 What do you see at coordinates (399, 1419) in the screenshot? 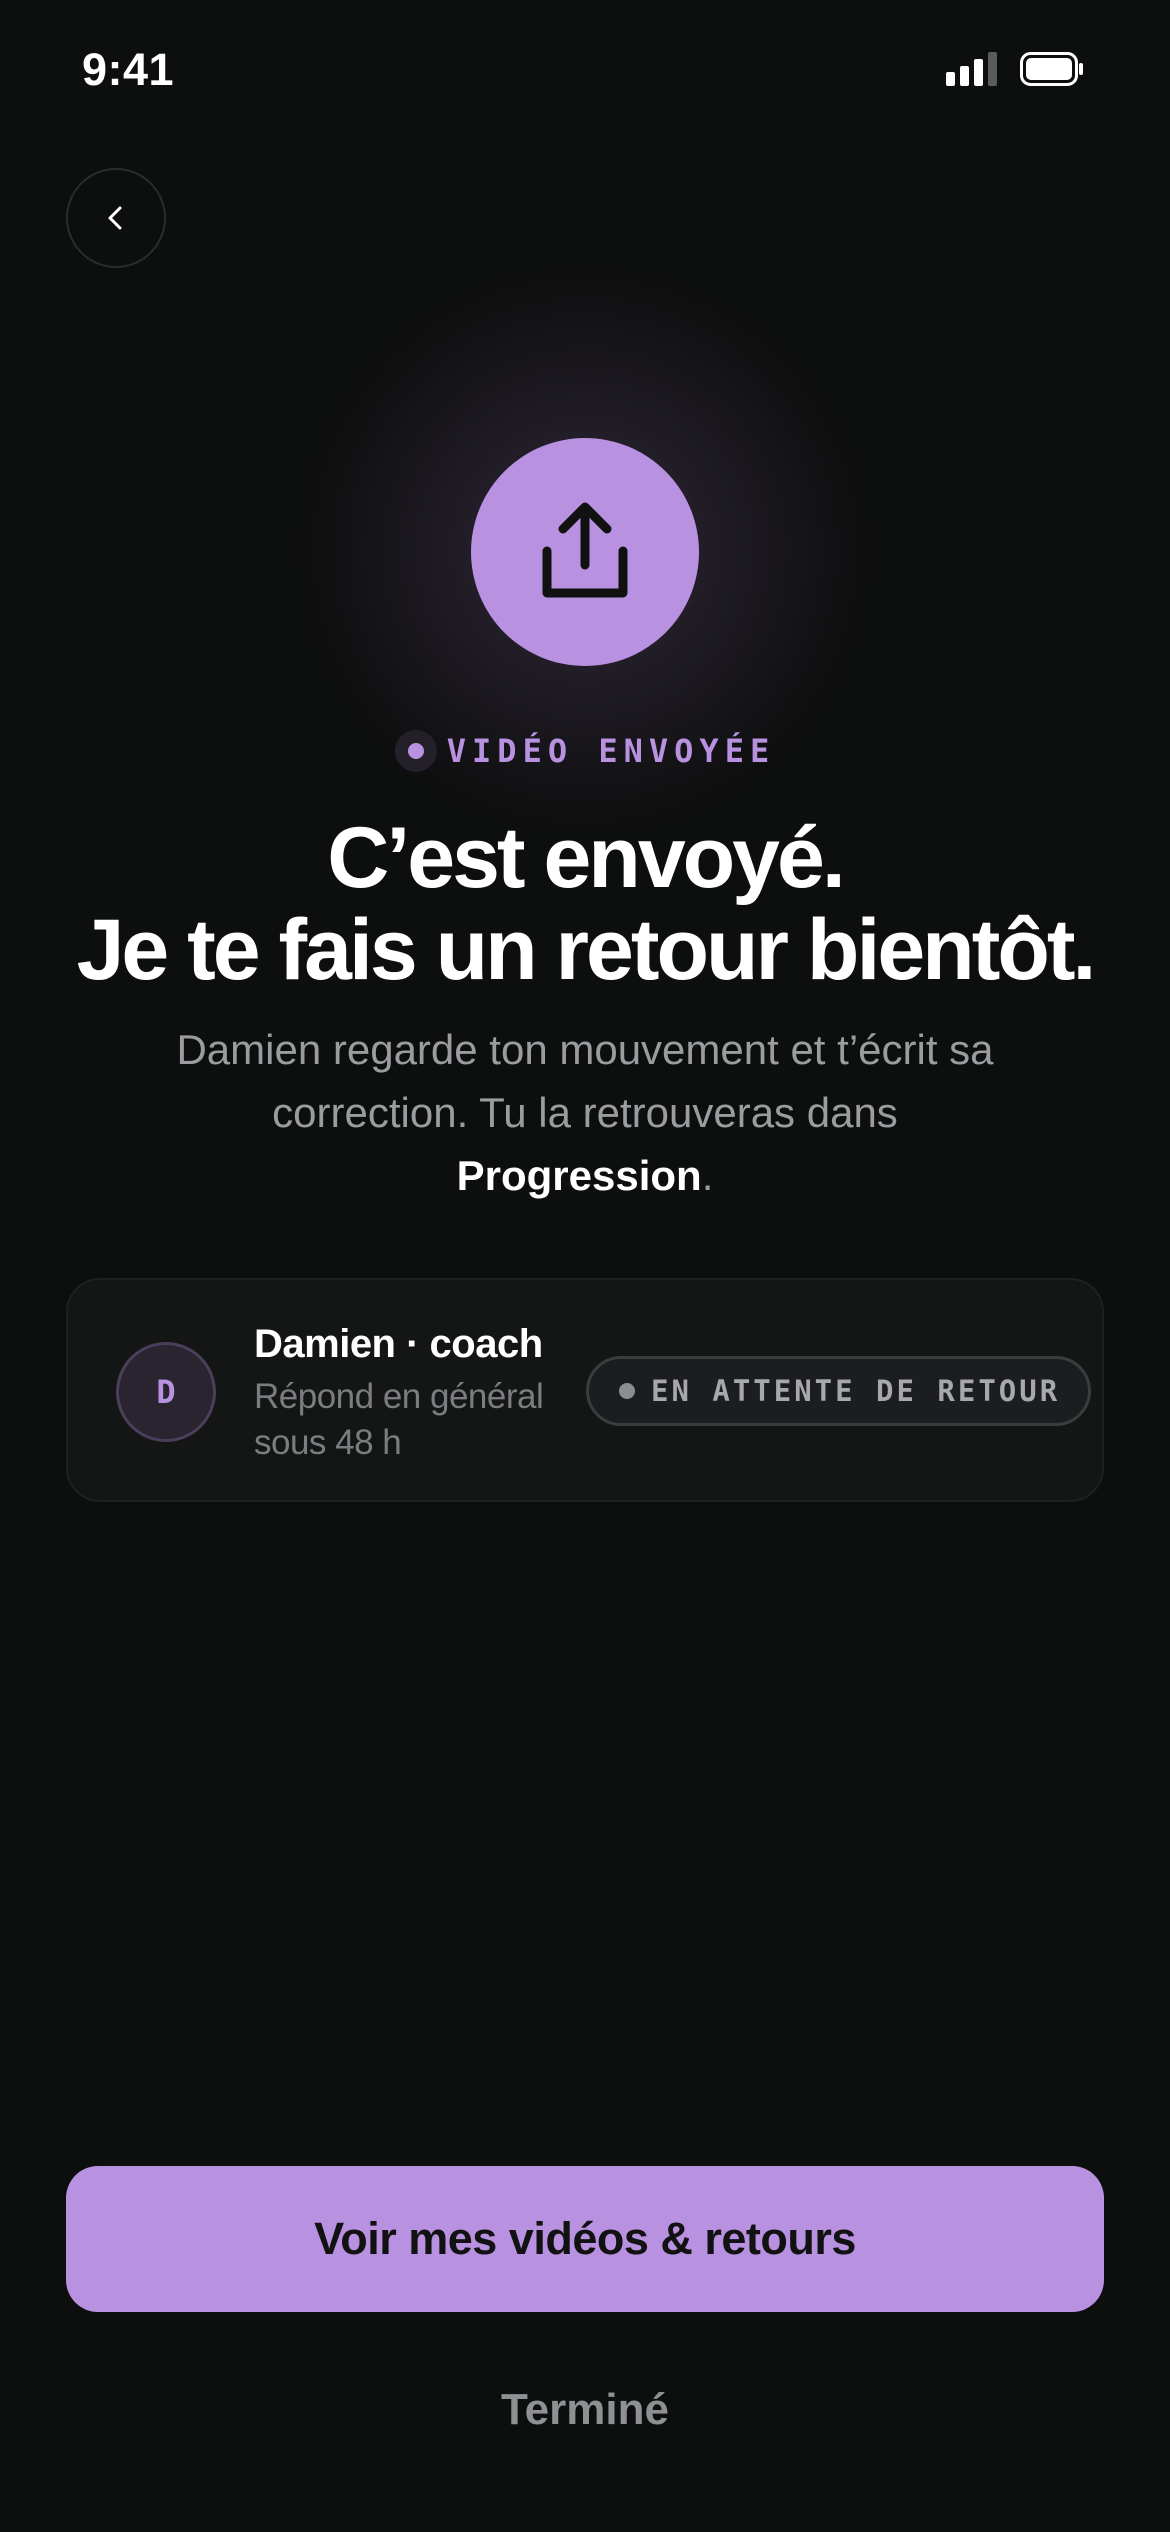
I see `coach-response-time: Répond en général sous 48 h` at bounding box center [399, 1419].